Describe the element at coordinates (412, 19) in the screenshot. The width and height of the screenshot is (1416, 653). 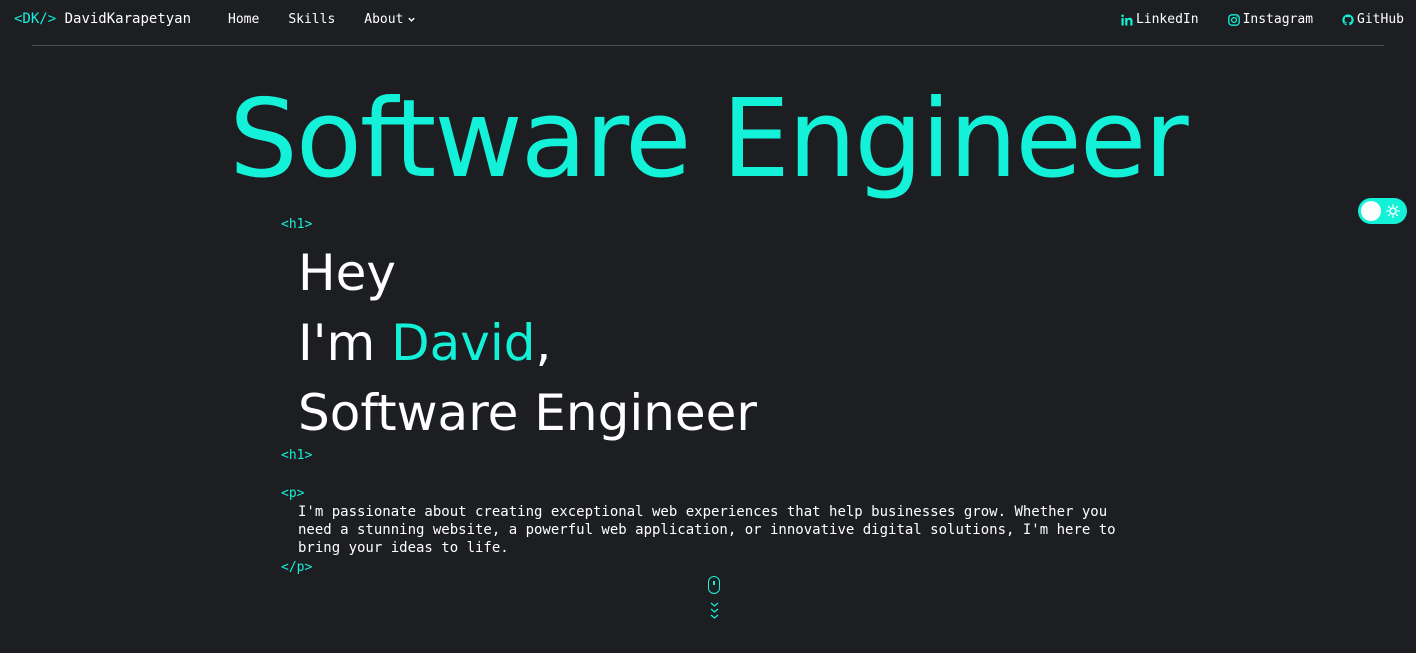
I see `chevron-down-icon` at that location.